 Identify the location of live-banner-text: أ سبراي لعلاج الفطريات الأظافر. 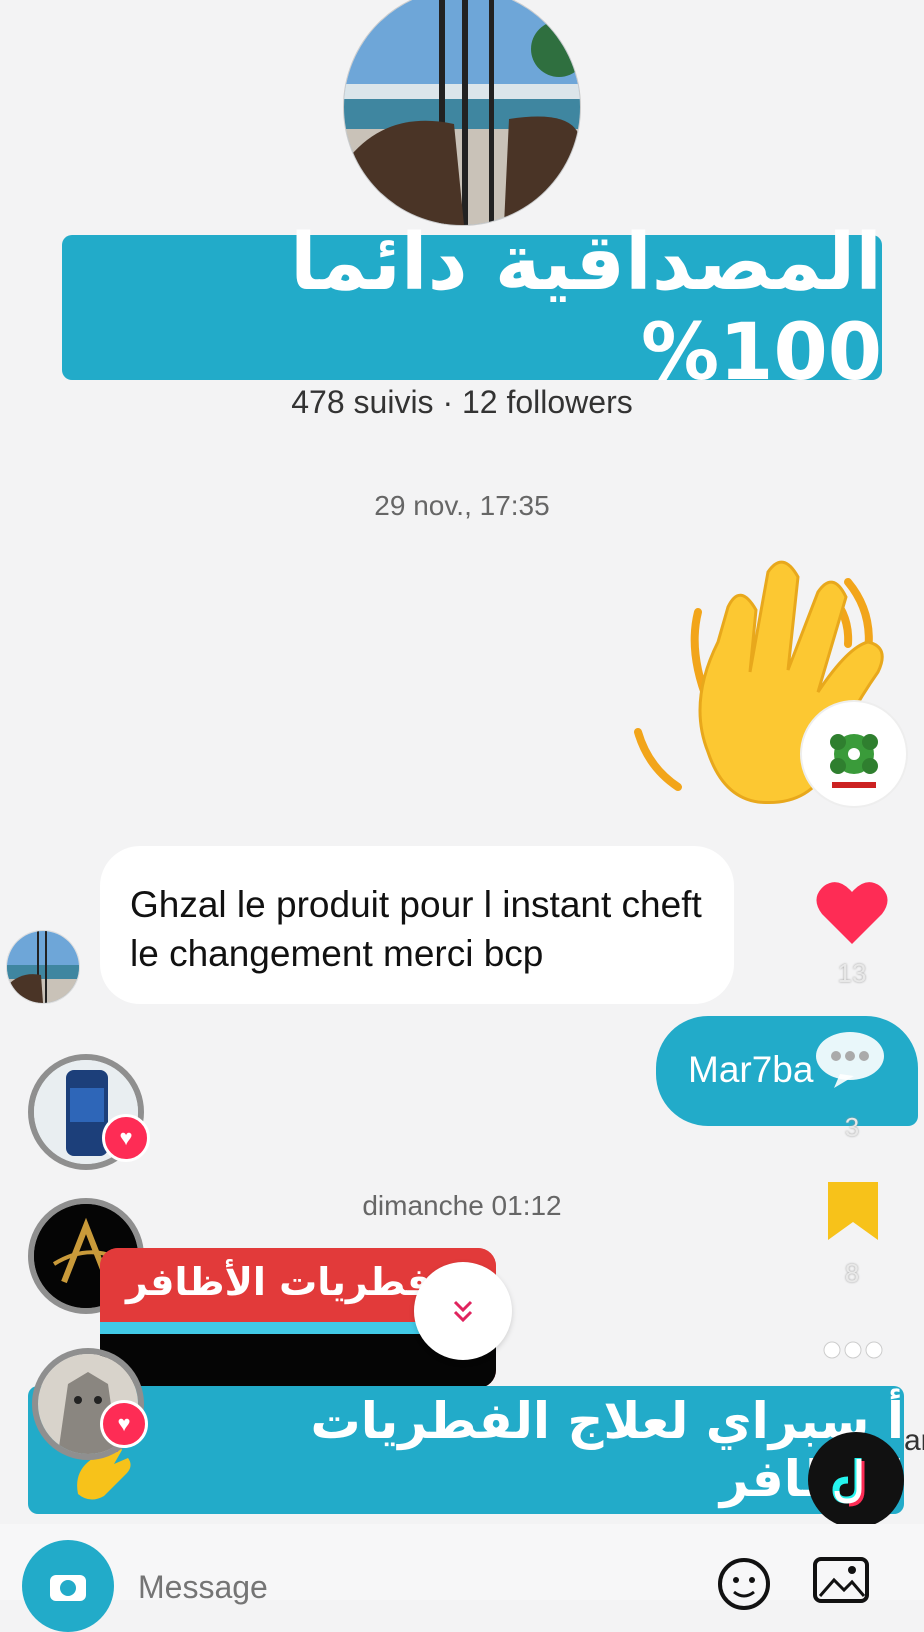
(607, 1450).